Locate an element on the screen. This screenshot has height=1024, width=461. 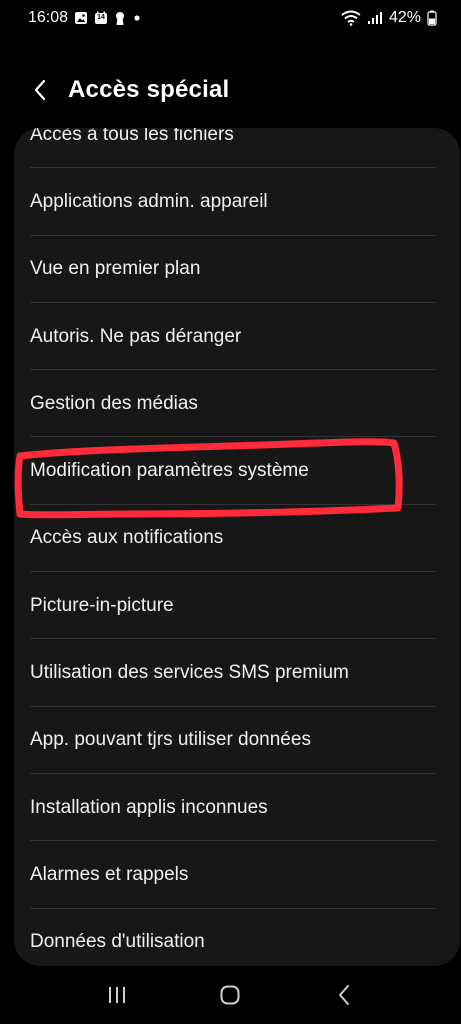
list-item-label: Utilisation des services SMS premium is located at coordinates (189, 673).